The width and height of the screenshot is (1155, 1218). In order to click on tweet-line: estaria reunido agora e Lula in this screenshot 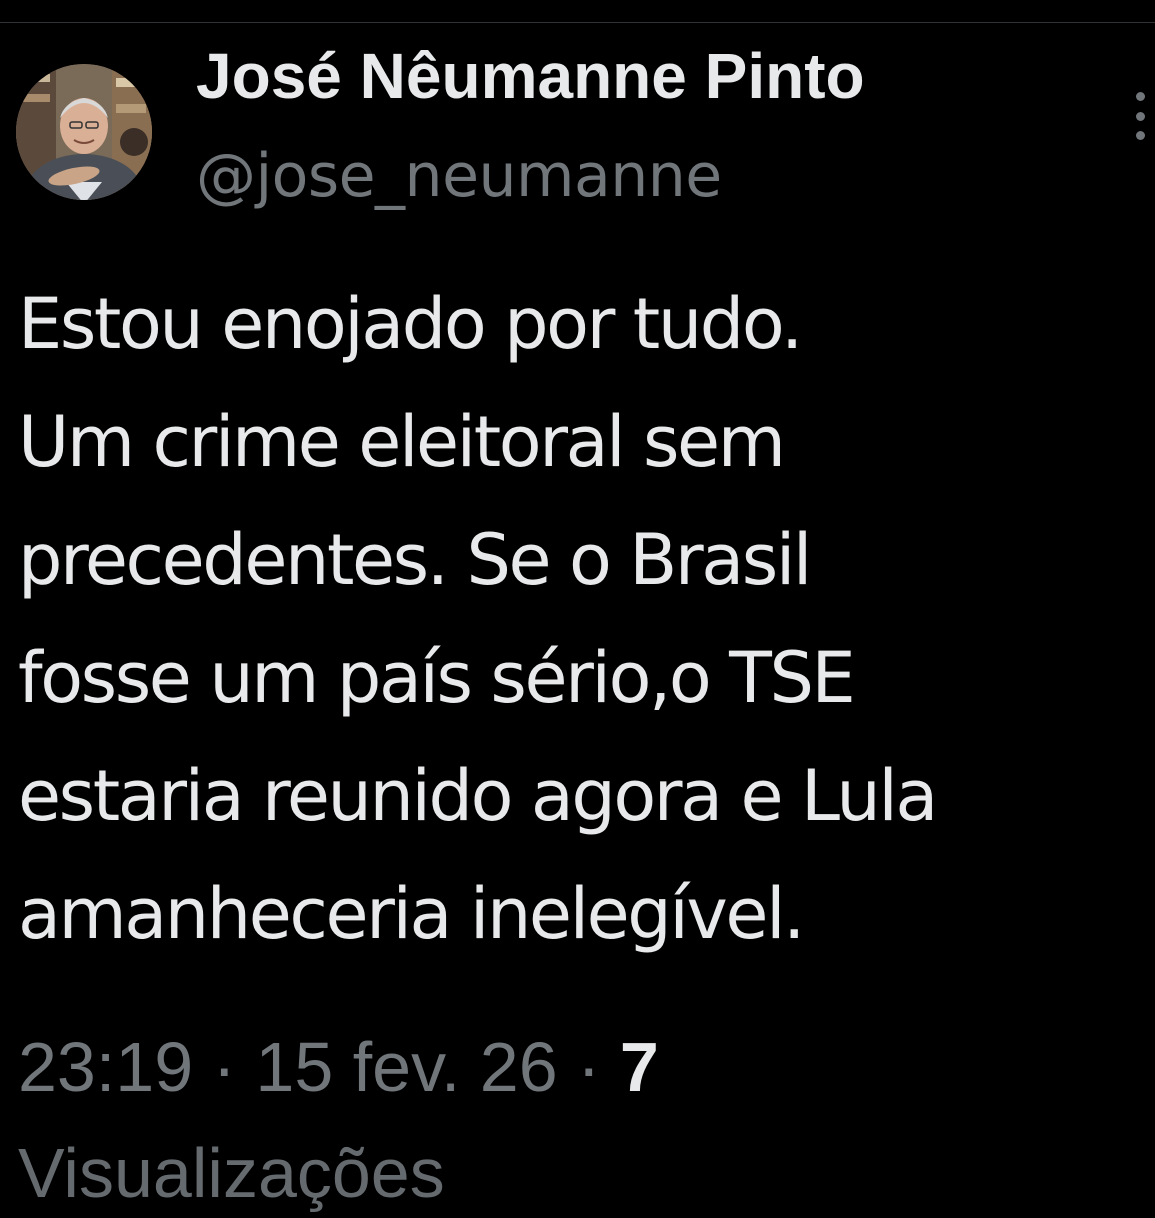, I will do `click(478, 796)`.